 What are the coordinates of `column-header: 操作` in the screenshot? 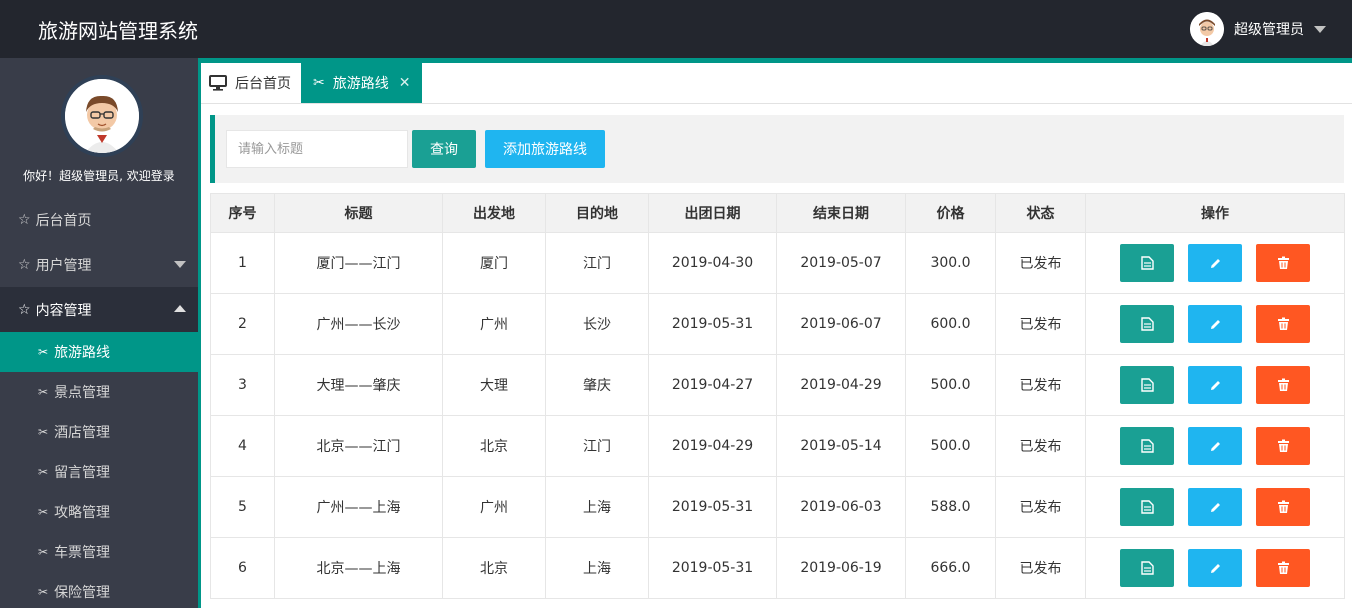 It's located at (1215, 213).